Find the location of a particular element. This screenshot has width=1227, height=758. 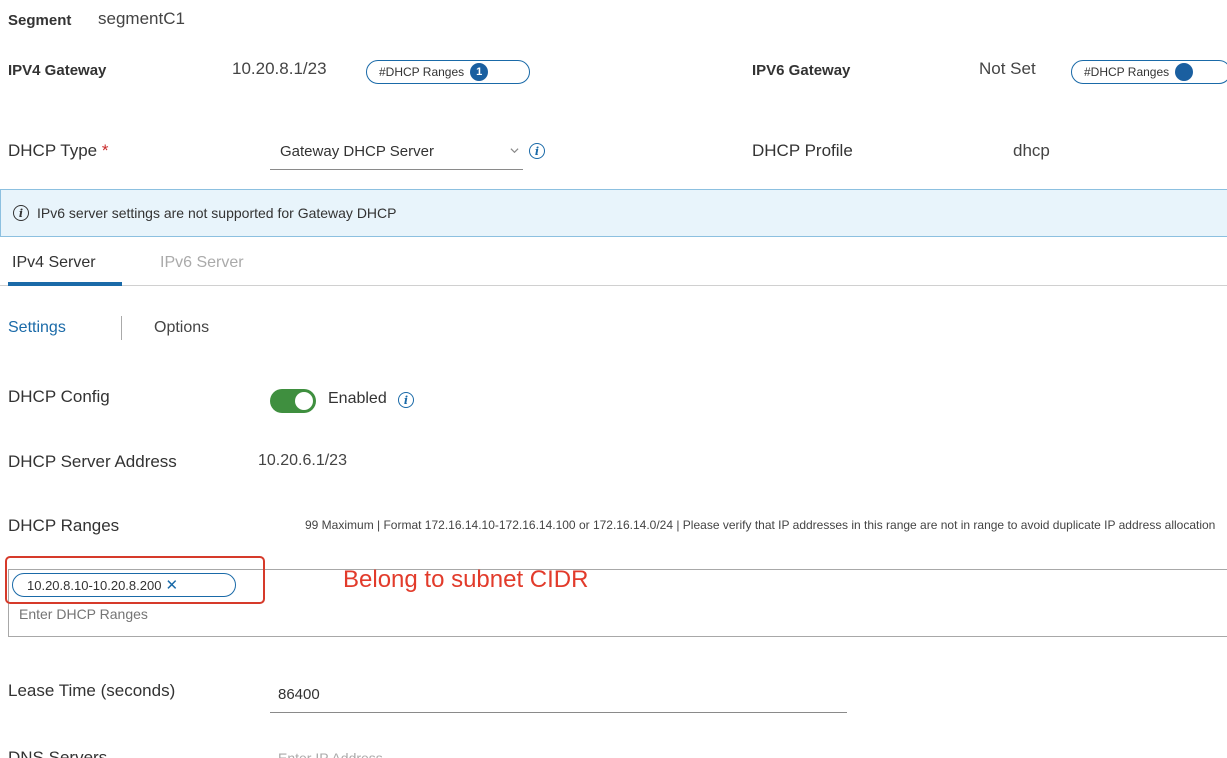

segment-value: segmentC1 is located at coordinates (141, 18).